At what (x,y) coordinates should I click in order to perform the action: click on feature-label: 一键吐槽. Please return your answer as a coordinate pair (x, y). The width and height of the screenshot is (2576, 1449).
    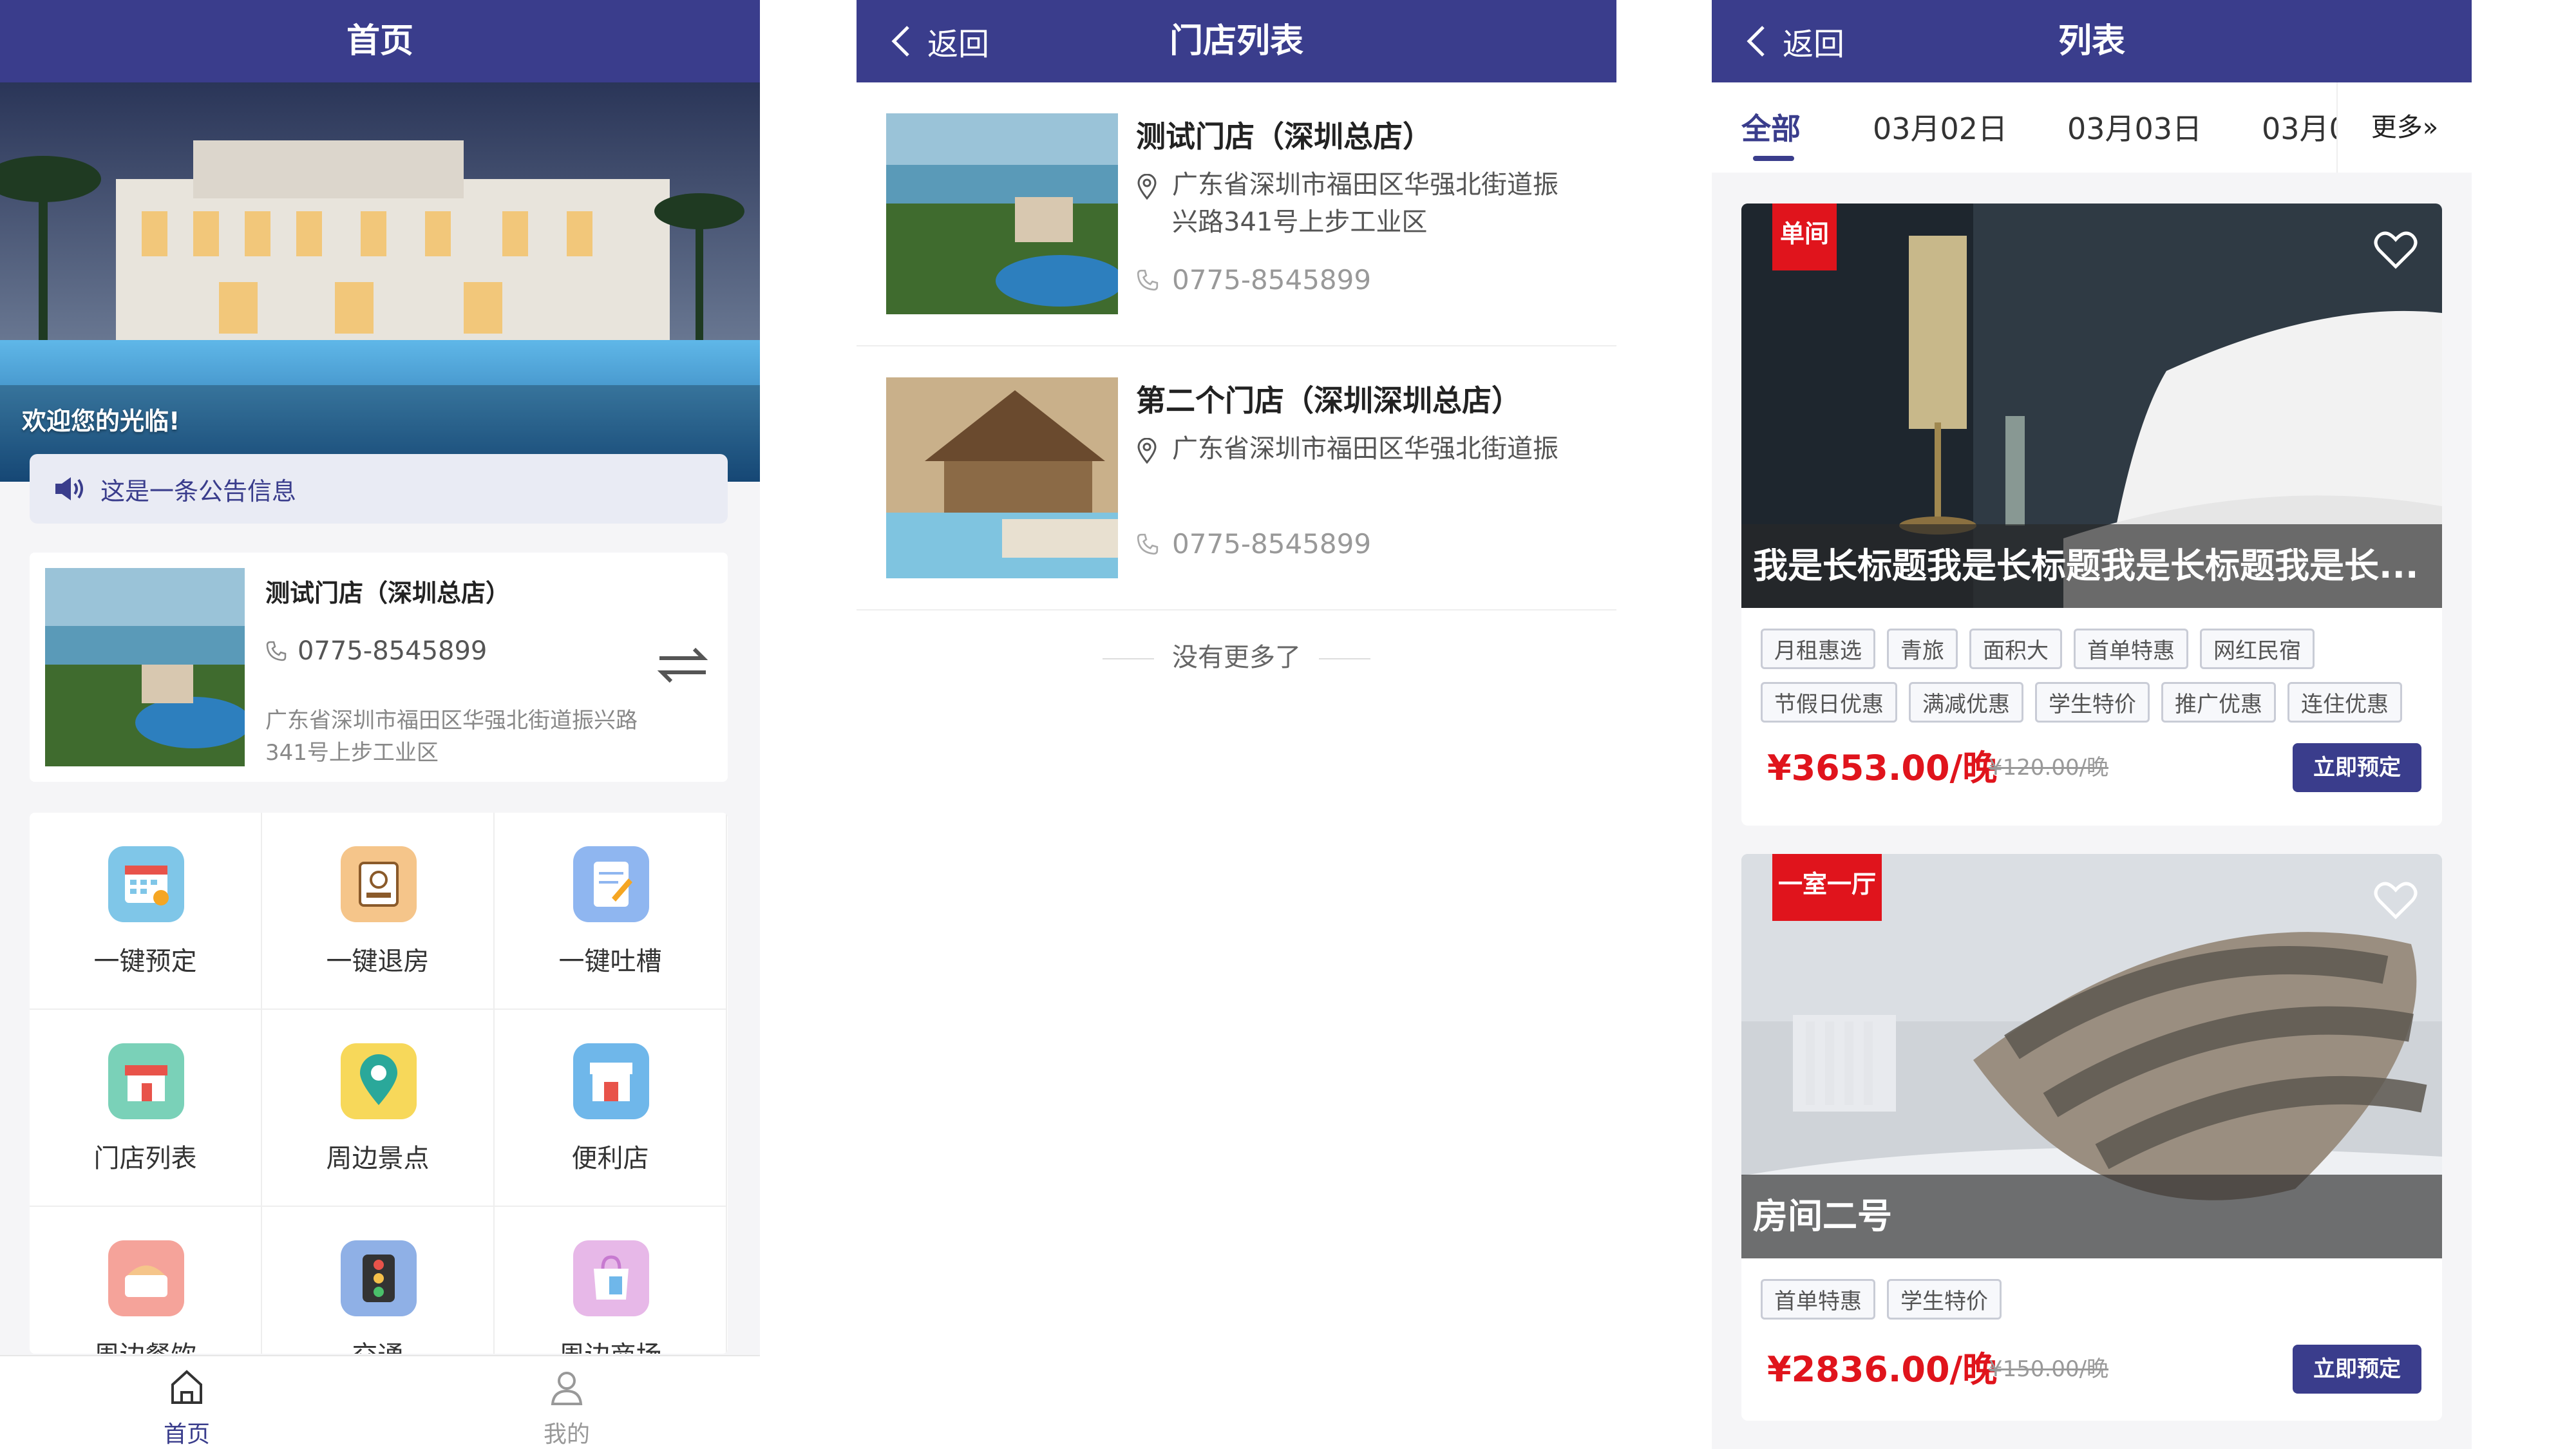
    Looking at the image, I should click on (610, 962).